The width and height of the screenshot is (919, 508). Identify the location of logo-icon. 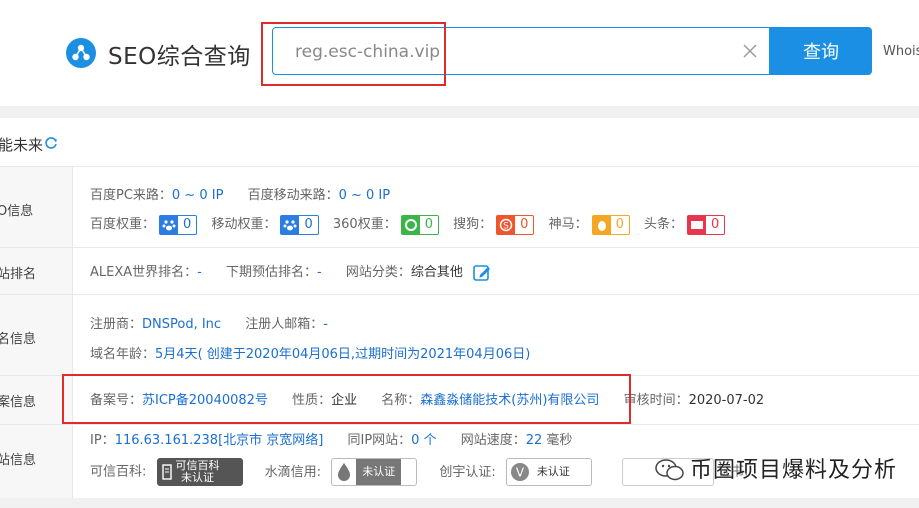
(81, 53).